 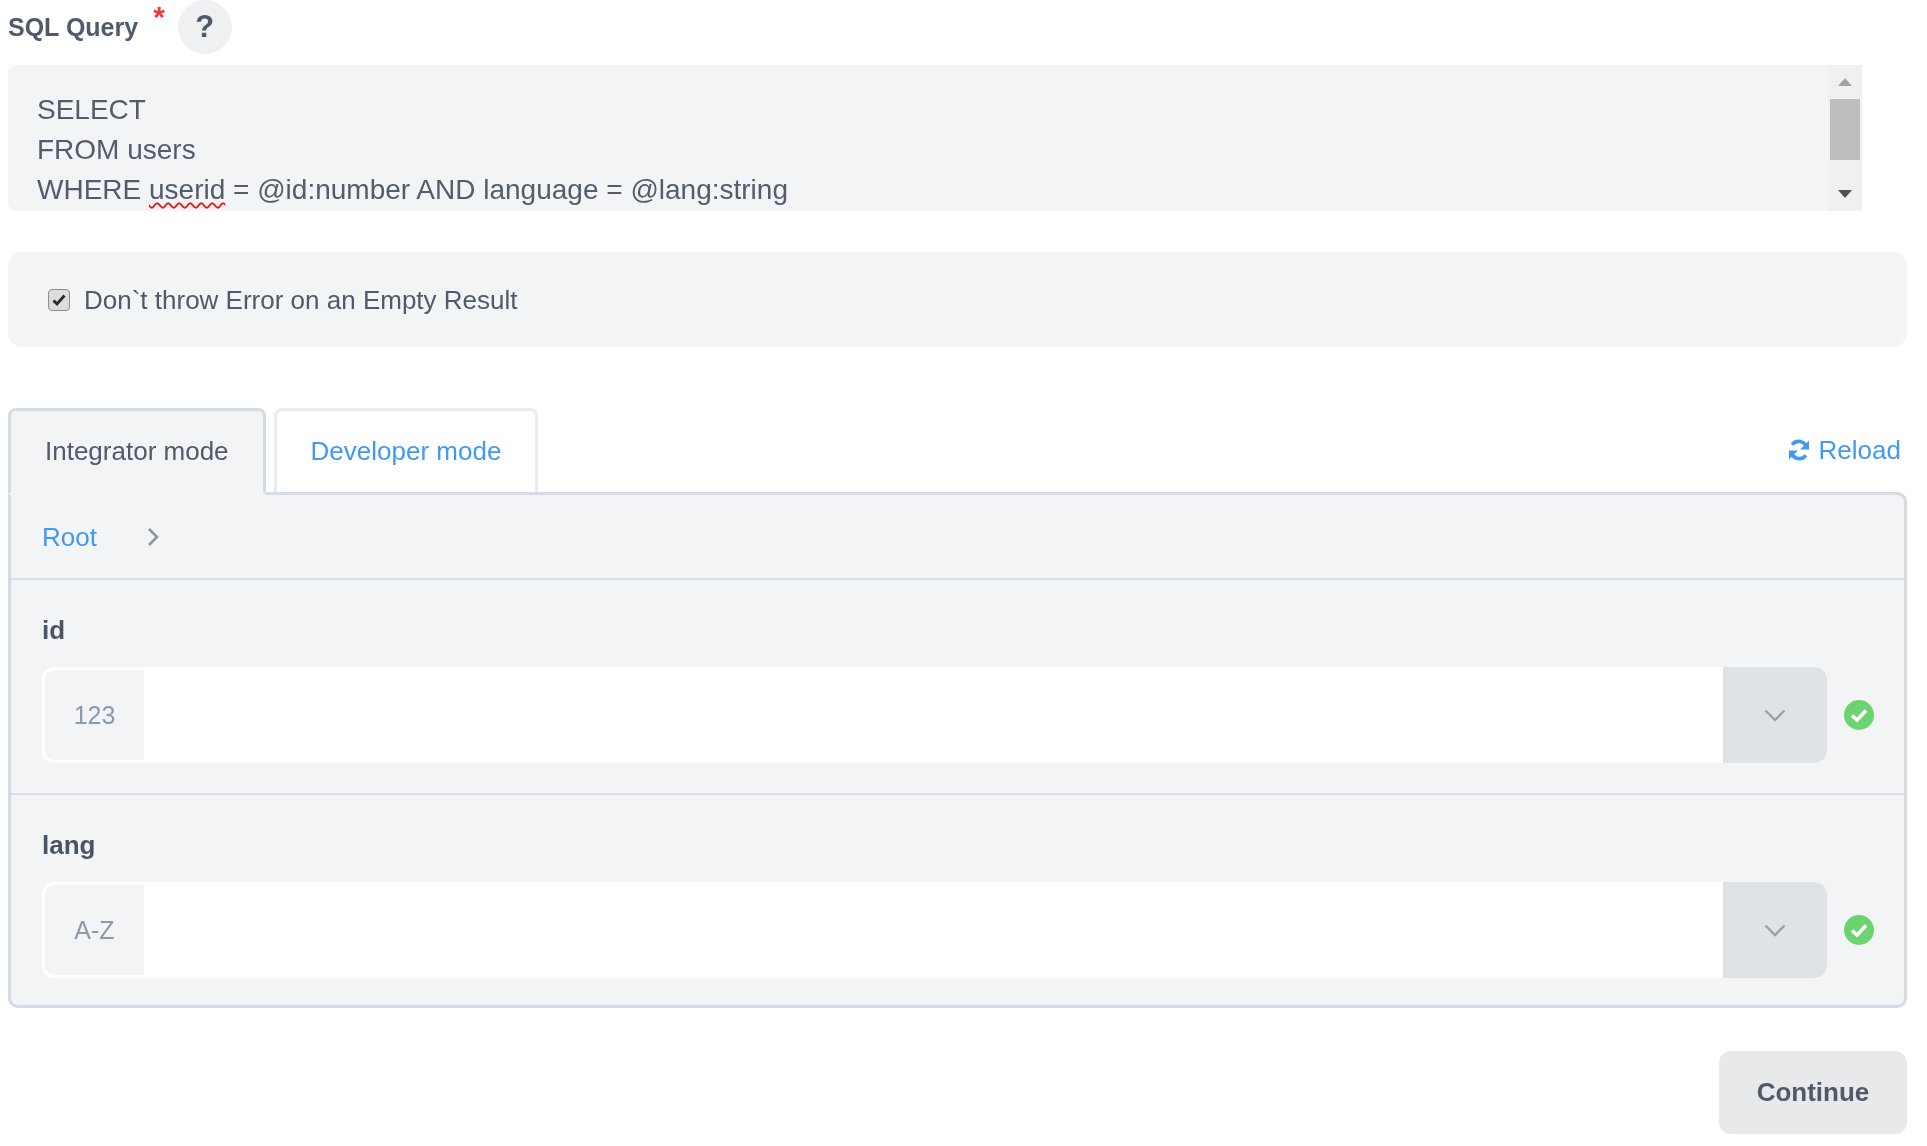 I want to click on checkbox-label: Don`t throw Error on an Empty Result, so click(x=301, y=299).